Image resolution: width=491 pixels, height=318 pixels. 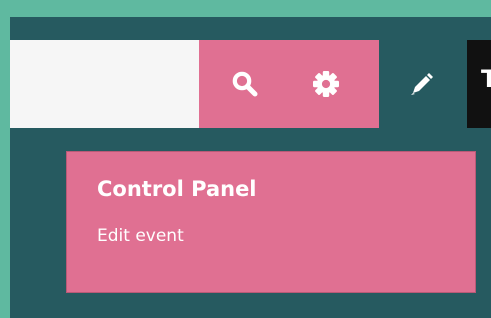 I want to click on overflow-label: T, so click(x=486, y=79).